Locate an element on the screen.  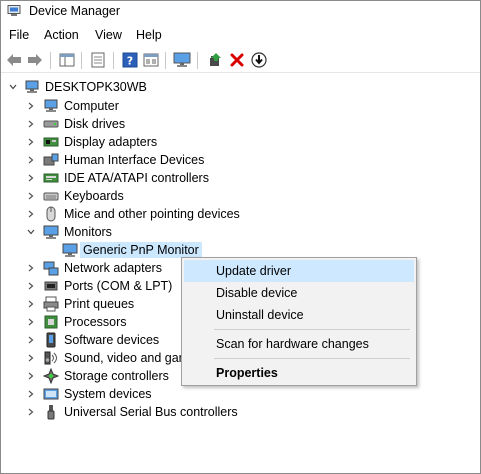
back-button is located at coordinates (14, 60).